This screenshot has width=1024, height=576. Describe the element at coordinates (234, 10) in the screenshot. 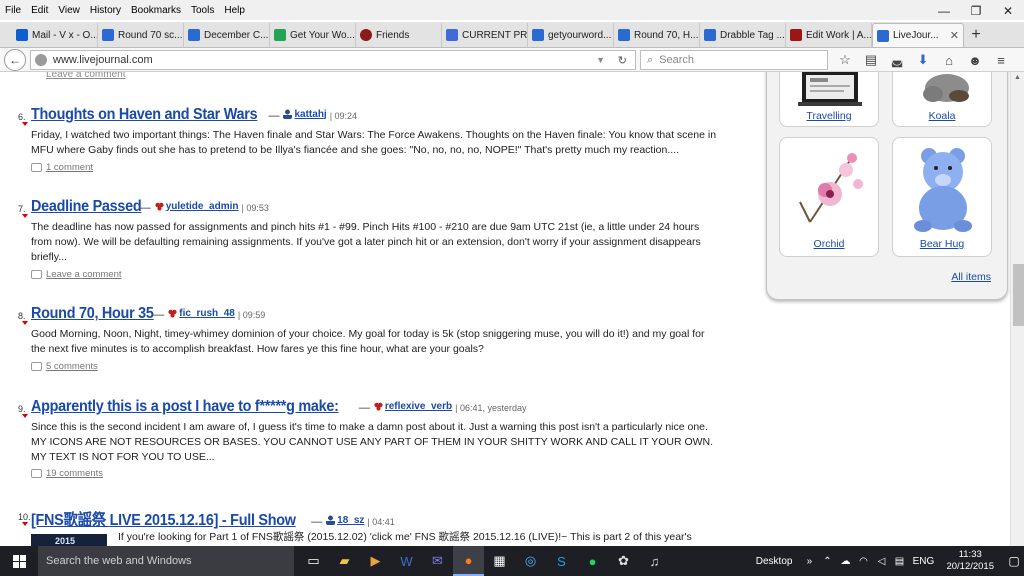

I see `menu-help: Help` at that location.